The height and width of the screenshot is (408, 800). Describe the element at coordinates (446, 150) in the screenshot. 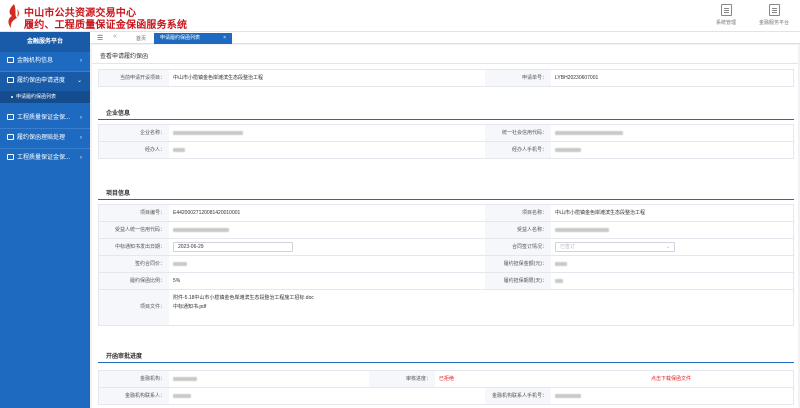

I see `company-row-2: 经办人： 经办人手机号：` at that location.